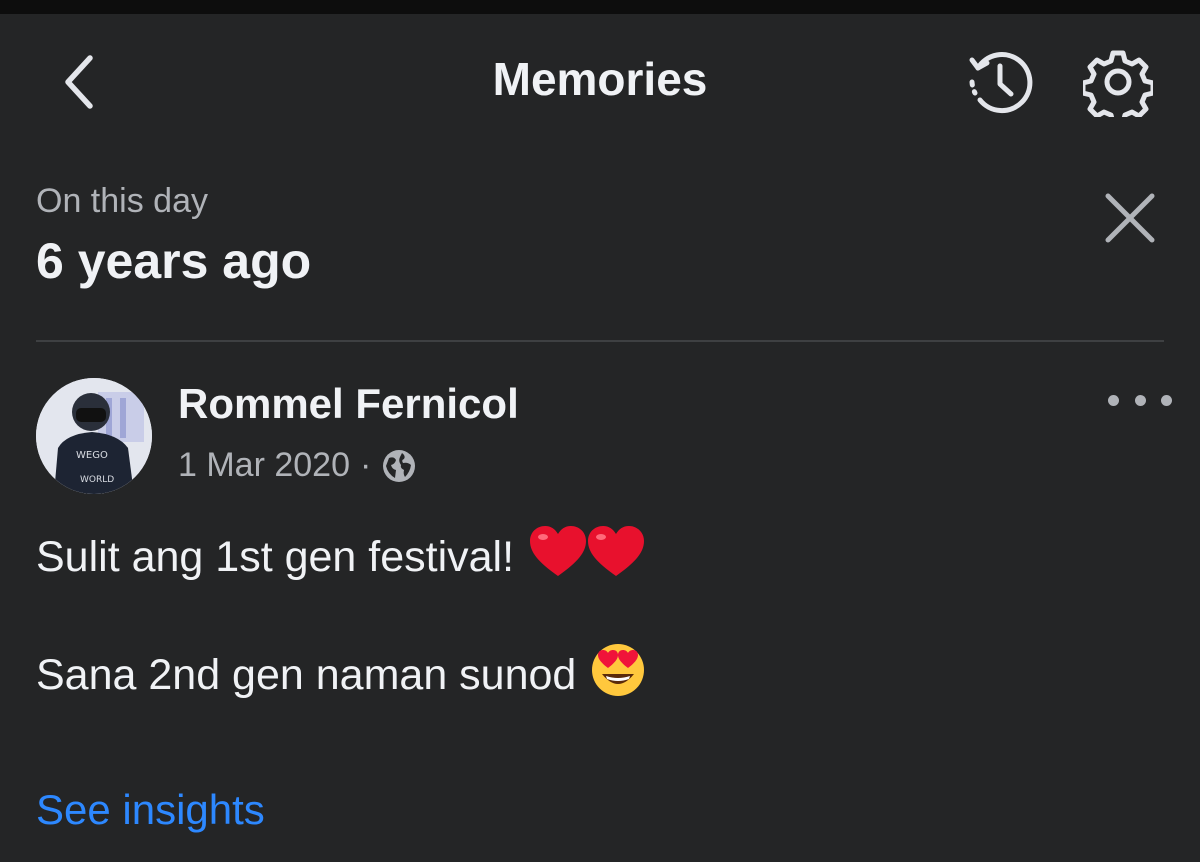 This screenshot has height=862, width=1200. I want to click on heart-eyes-emoji-wrap, so click(618, 675).